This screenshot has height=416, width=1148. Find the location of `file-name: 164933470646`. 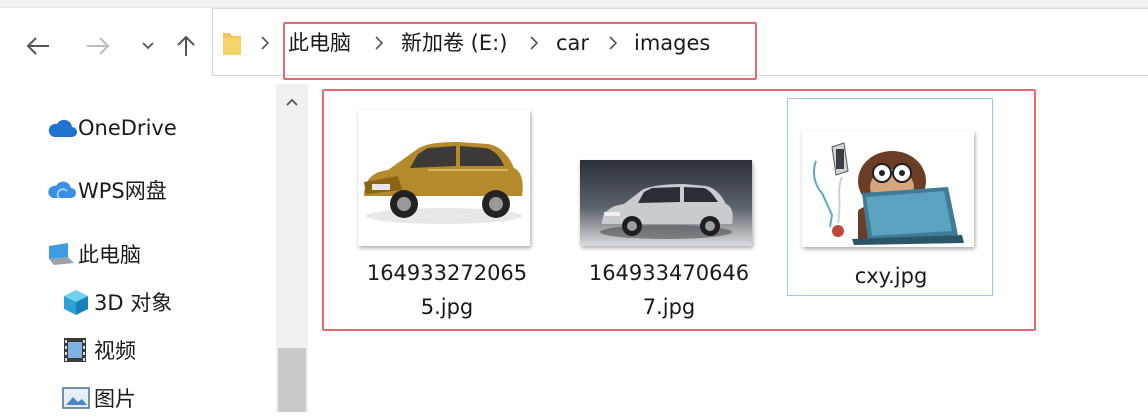

file-name: 164933470646 is located at coordinates (669, 273).